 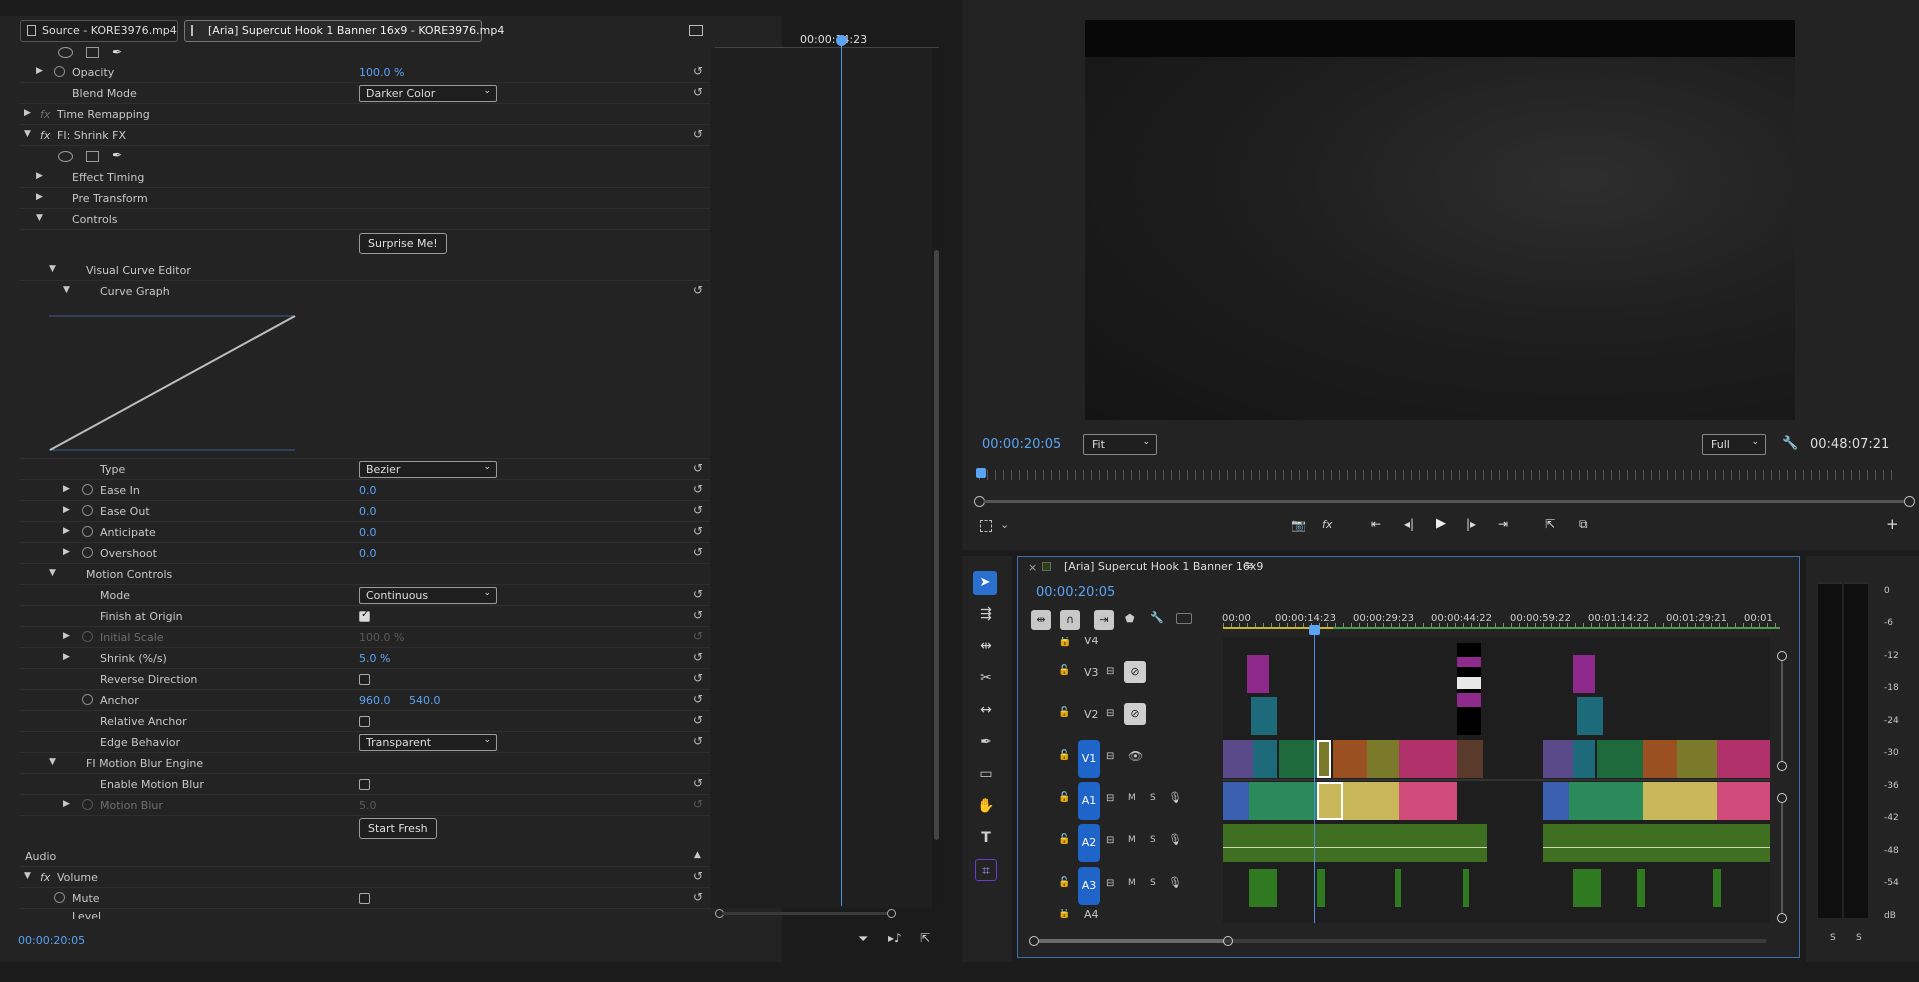 I want to click on fx-toggle-icon: fx, so click(x=1327, y=524).